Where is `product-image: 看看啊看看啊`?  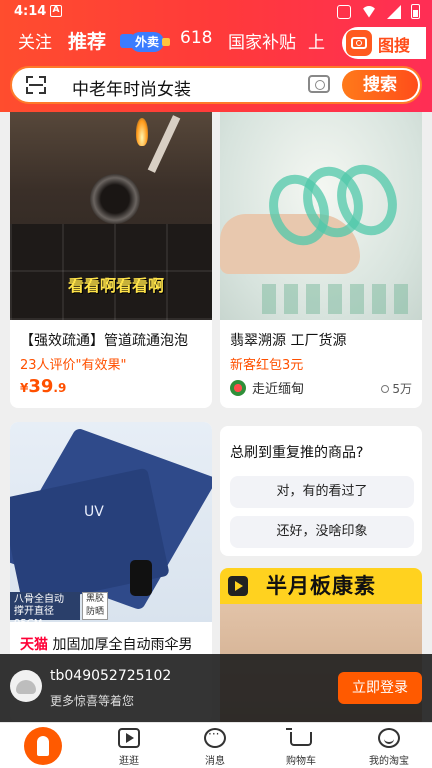
product-image: 看看啊看看啊 is located at coordinates (111, 216).